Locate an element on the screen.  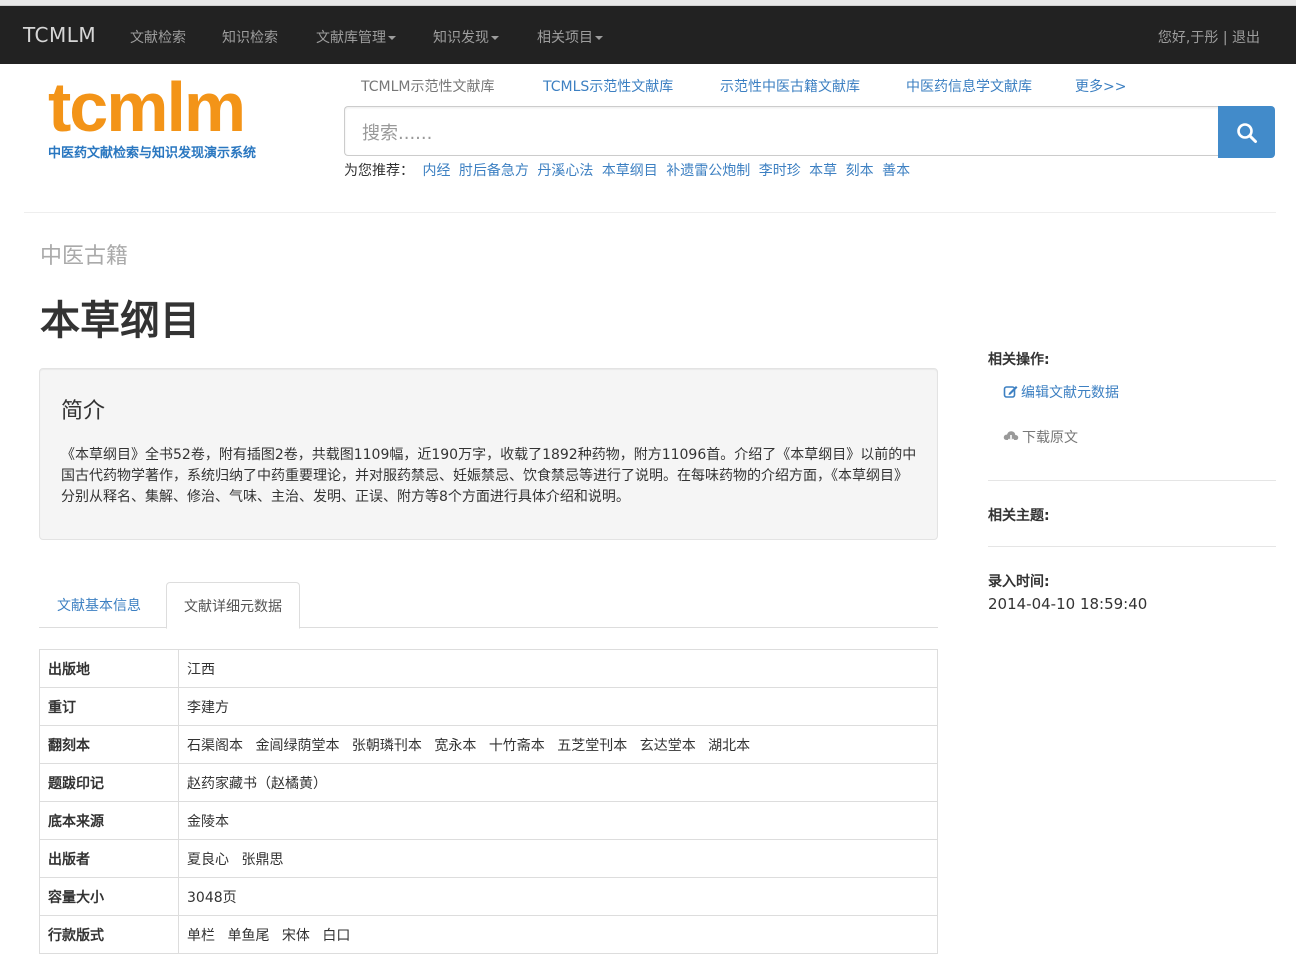
metadata-value: 3048页 is located at coordinates (558, 896).